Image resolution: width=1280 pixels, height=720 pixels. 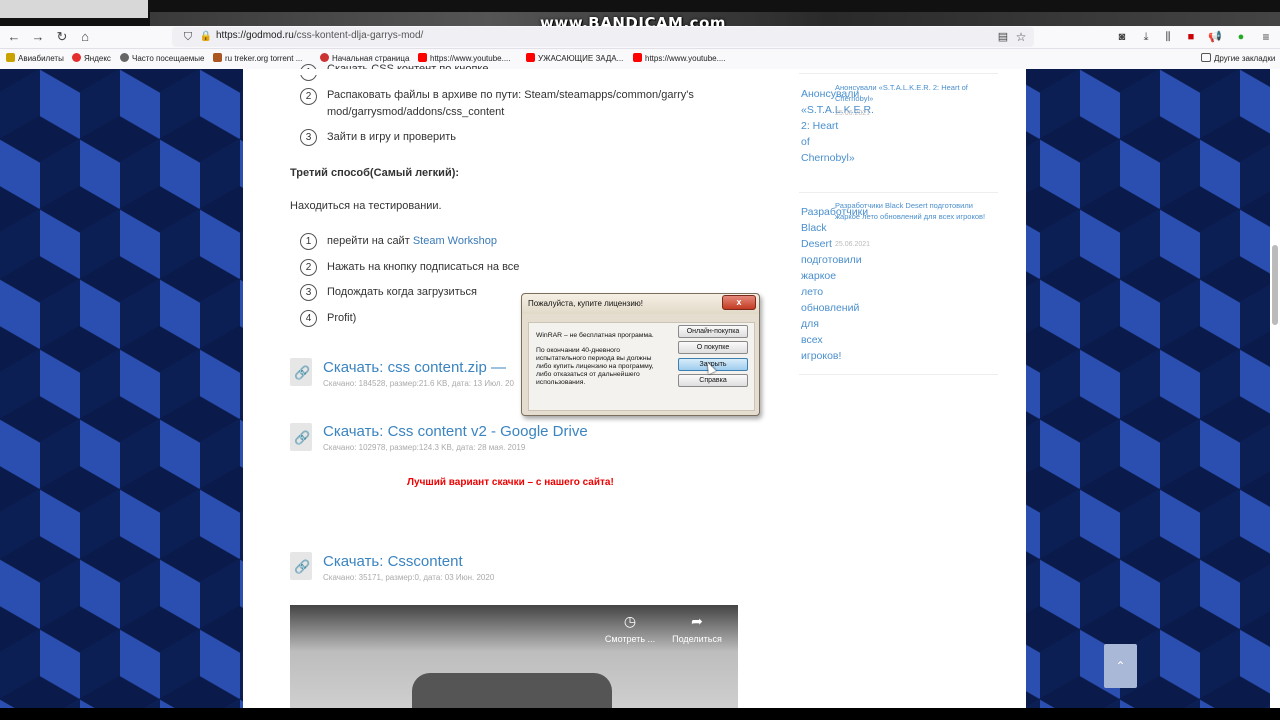 What do you see at coordinates (739, 302) in the screenshot?
I see `dialog-close-button: x` at bounding box center [739, 302].